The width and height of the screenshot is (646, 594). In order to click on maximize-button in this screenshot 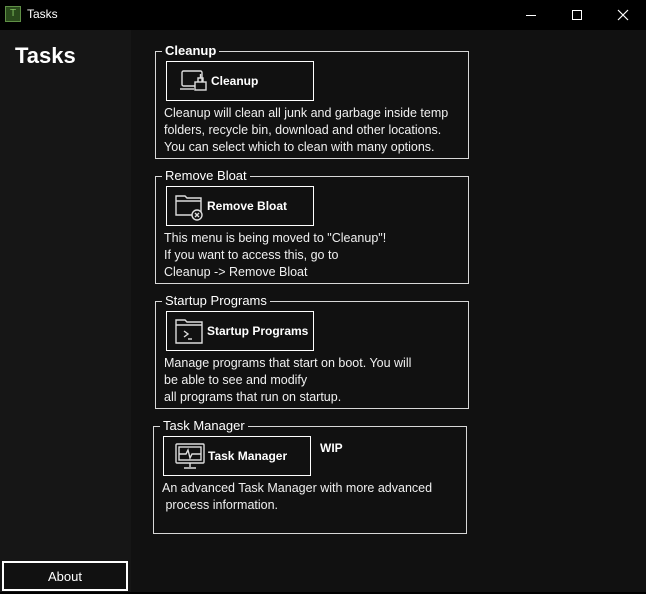, I will do `click(577, 15)`.